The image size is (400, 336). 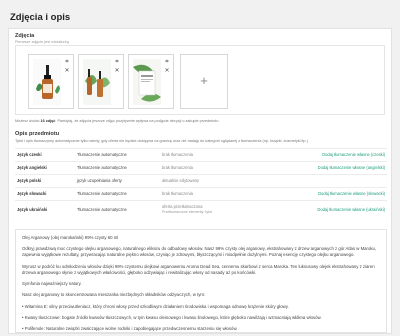 What do you see at coordinates (316, 168) in the screenshot?
I see `add-own-translation-link: Dodaj tłumaczenie własne (angielski)` at bounding box center [316, 168].